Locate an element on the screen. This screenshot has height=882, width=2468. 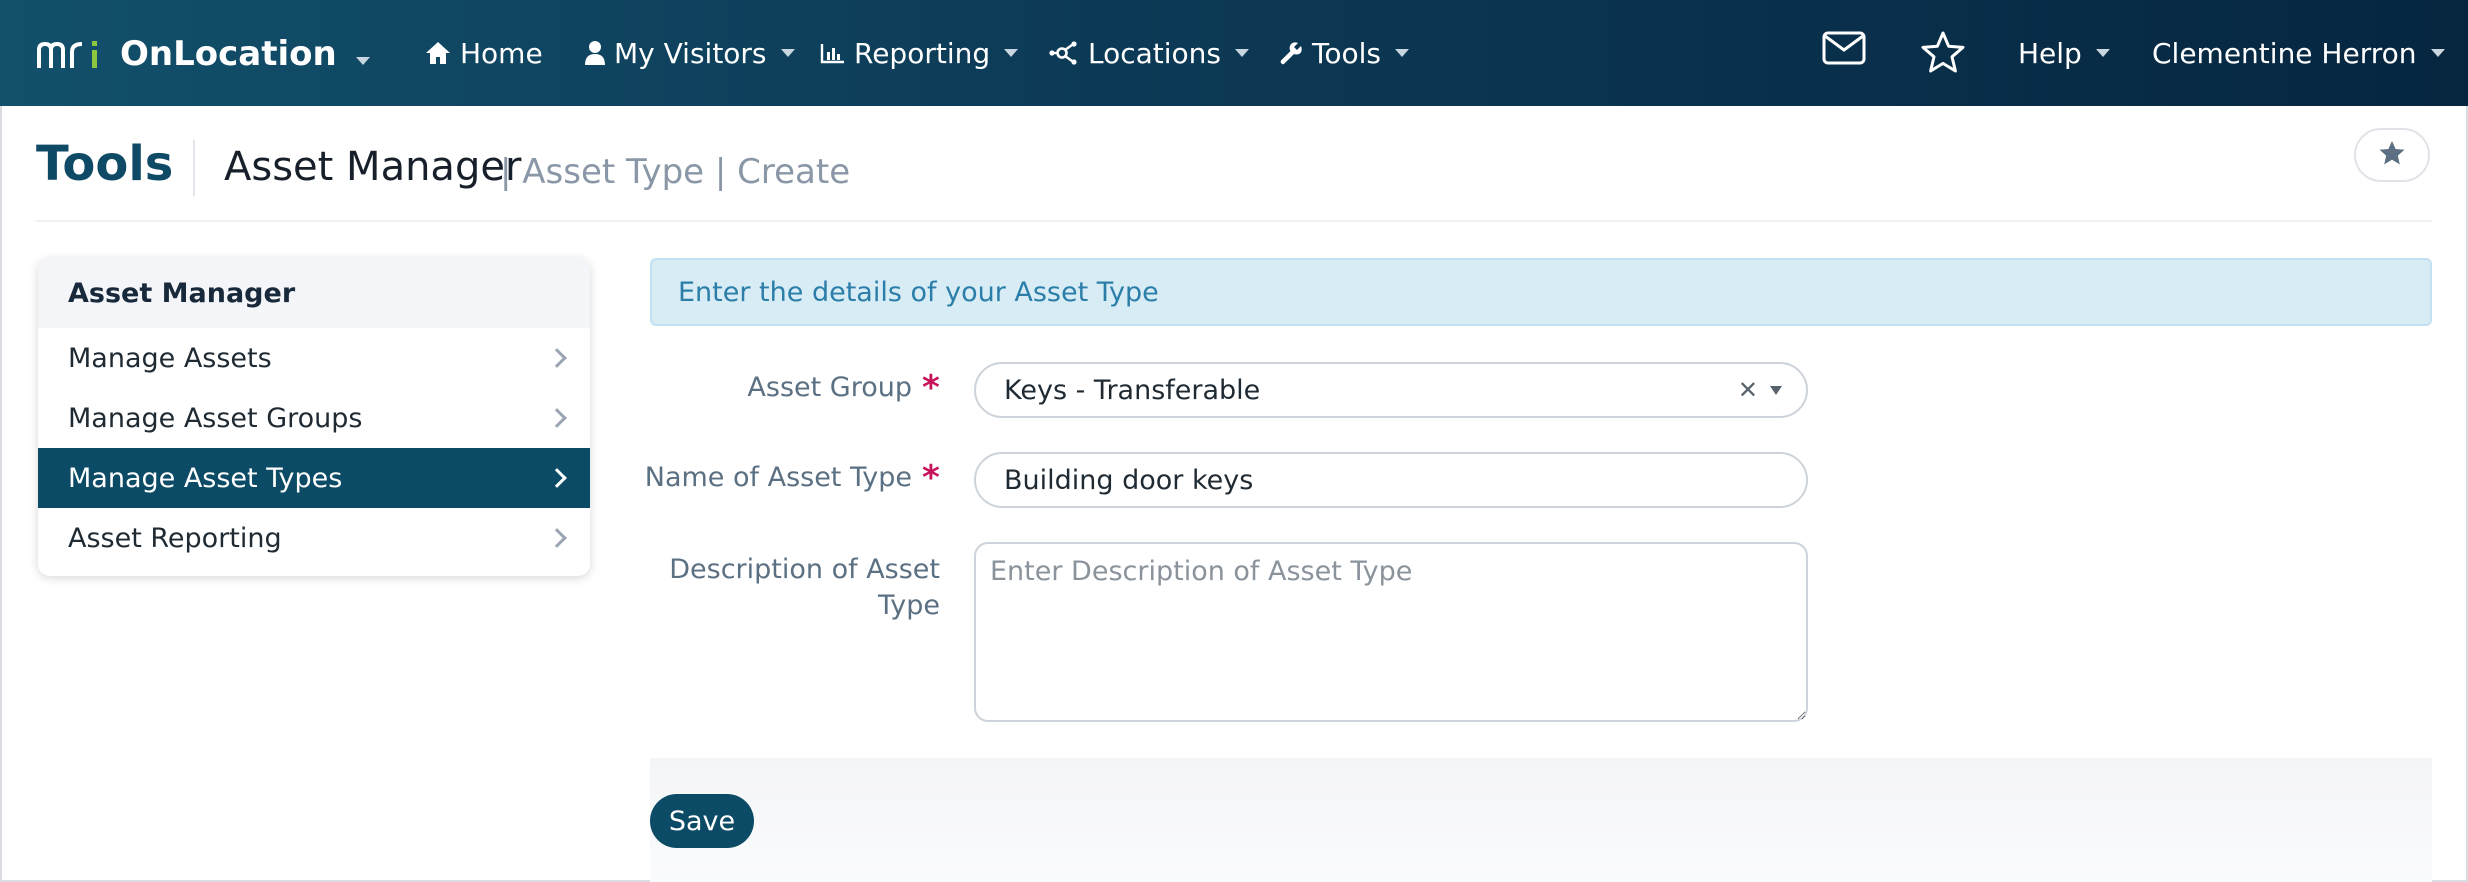
user-icon is located at coordinates (595, 53).